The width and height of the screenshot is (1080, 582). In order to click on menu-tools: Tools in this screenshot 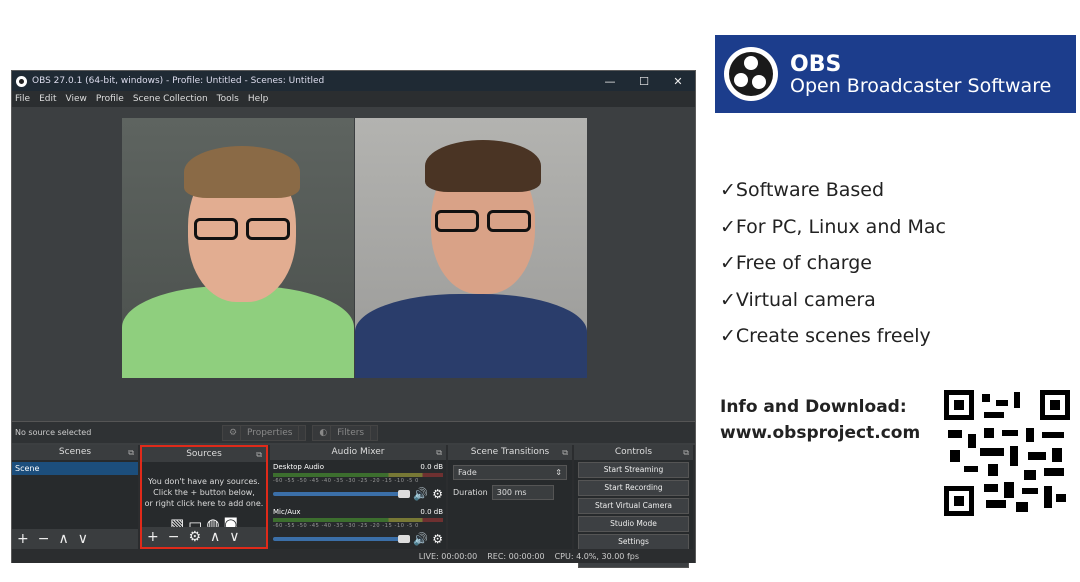, I will do `click(228, 99)`.